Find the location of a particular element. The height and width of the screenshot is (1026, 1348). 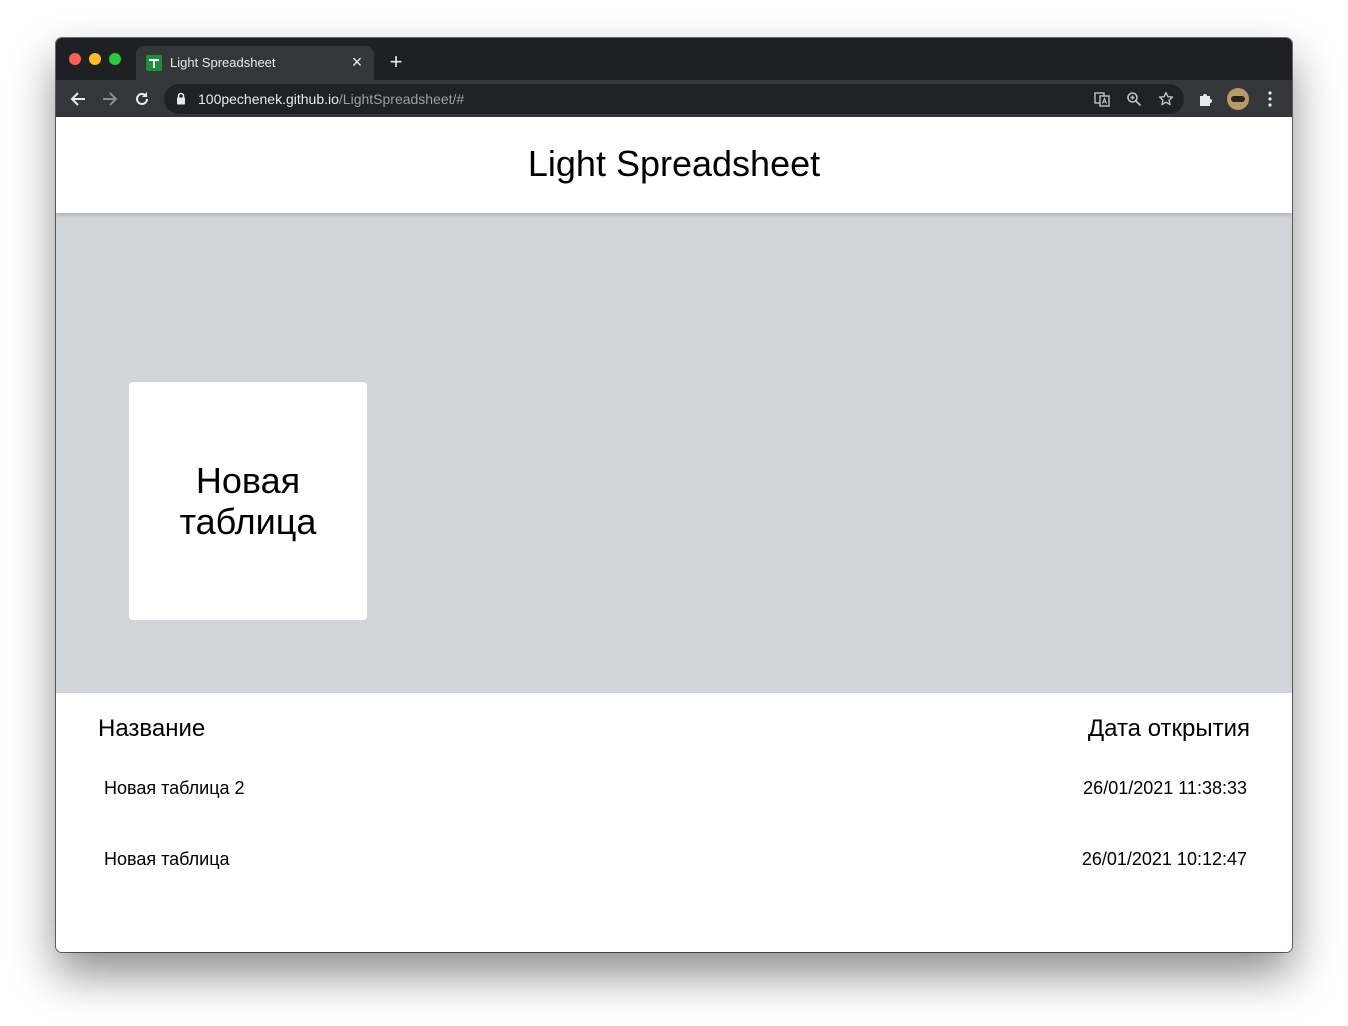

forward-arrow-icon is located at coordinates (110, 99).